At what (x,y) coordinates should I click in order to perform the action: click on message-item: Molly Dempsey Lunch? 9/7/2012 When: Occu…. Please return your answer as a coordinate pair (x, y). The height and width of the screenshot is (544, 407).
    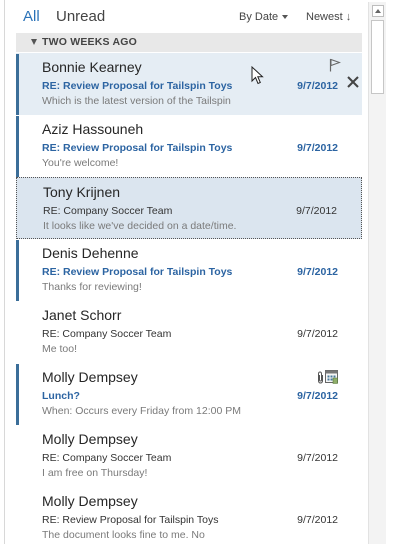
    Looking at the image, I should click on (189, 394).